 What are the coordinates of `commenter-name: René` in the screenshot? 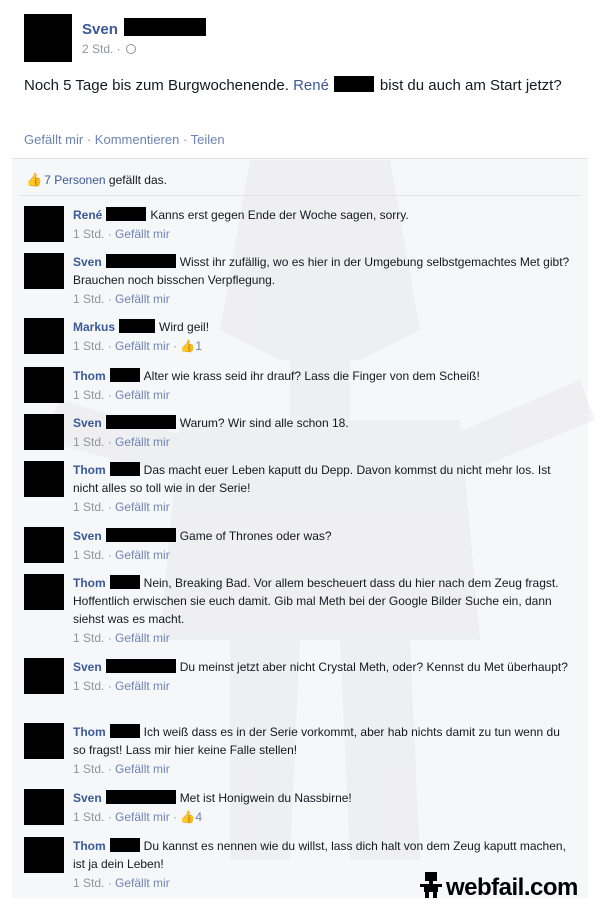 It's located at (87, 215).